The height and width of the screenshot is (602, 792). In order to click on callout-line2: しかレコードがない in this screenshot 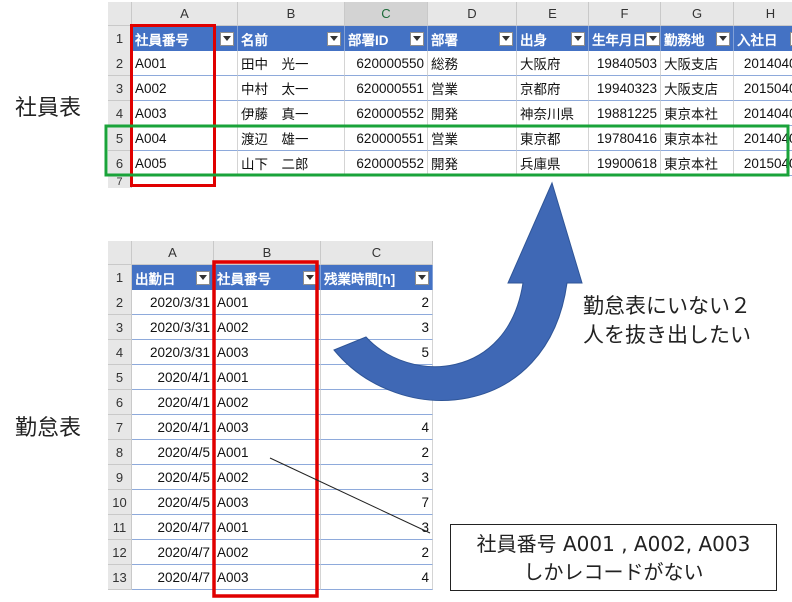, I will do `click(613, 571)`.